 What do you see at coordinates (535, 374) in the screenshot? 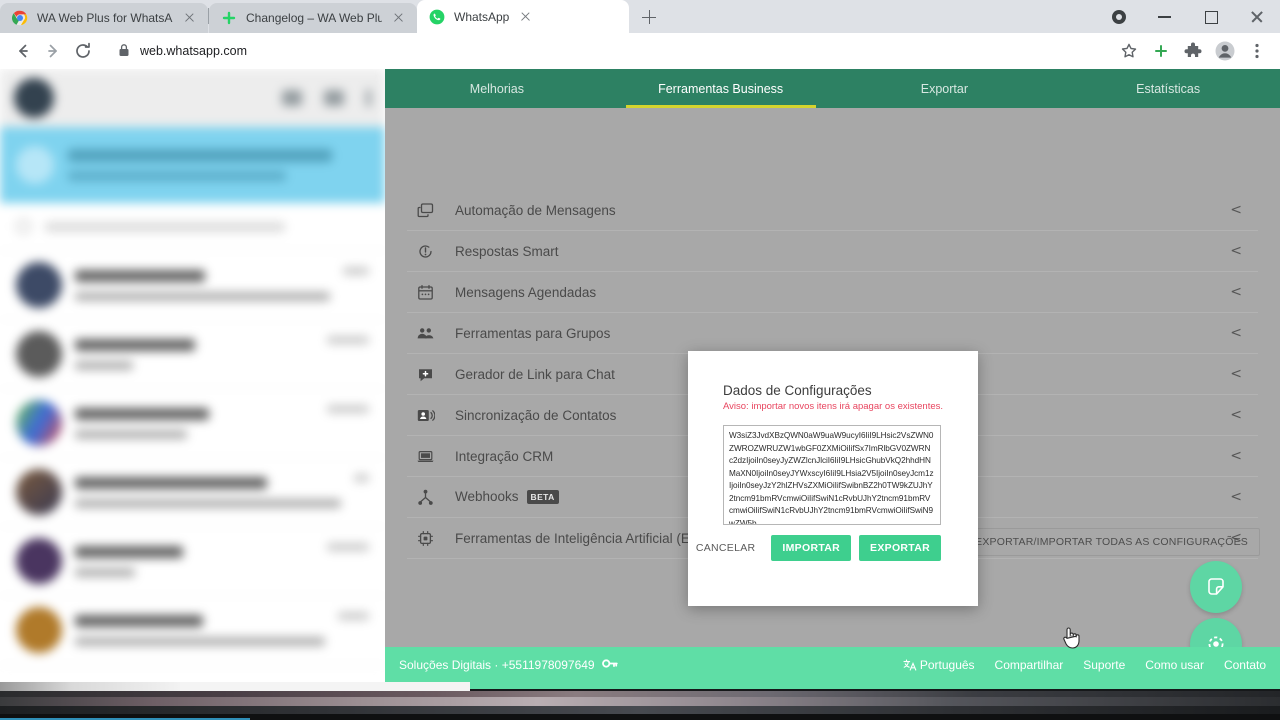
I see `menu-item-label: Gerador de Link para Chat` at bounding box center [535, 374].